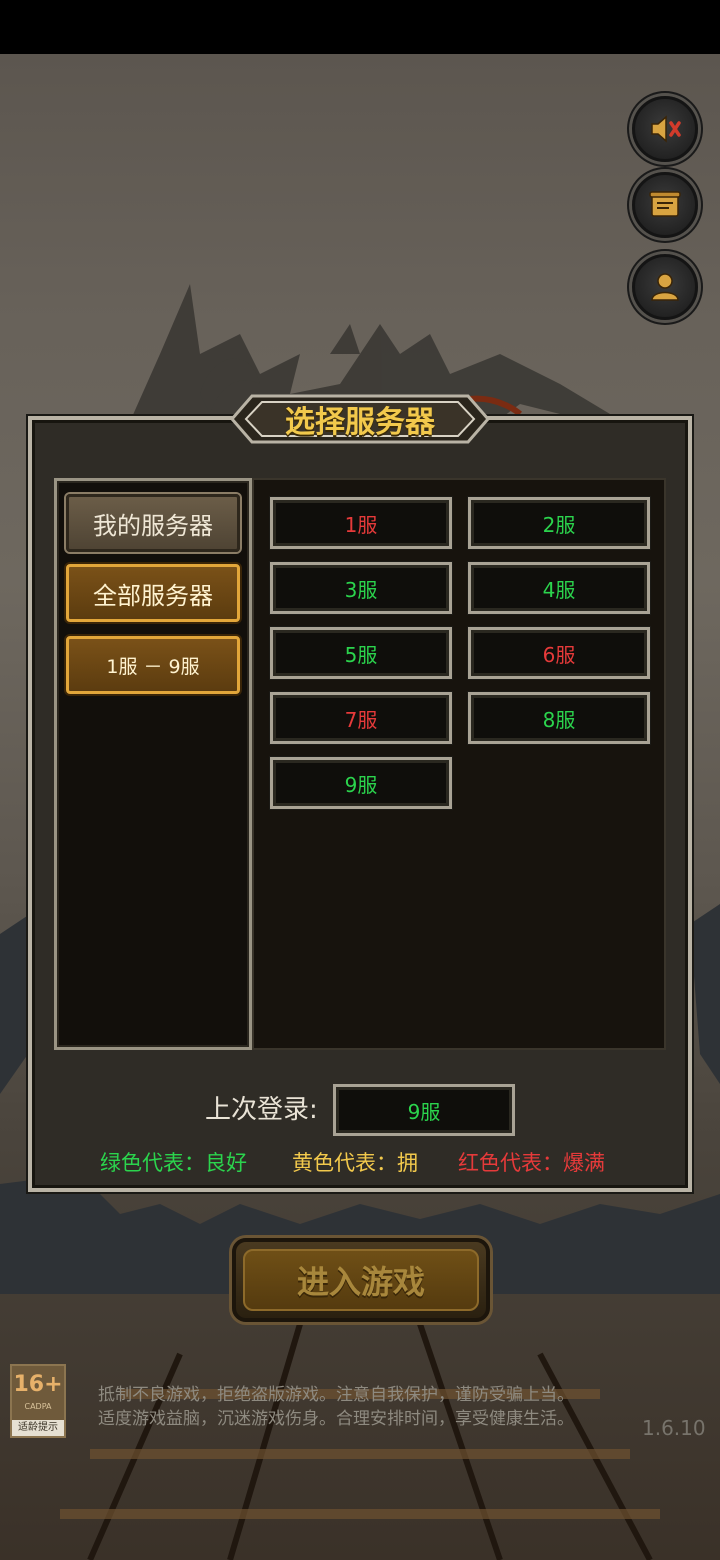  I want to click on legend-busy: 黄色代表：拥, so click(355, 1163).